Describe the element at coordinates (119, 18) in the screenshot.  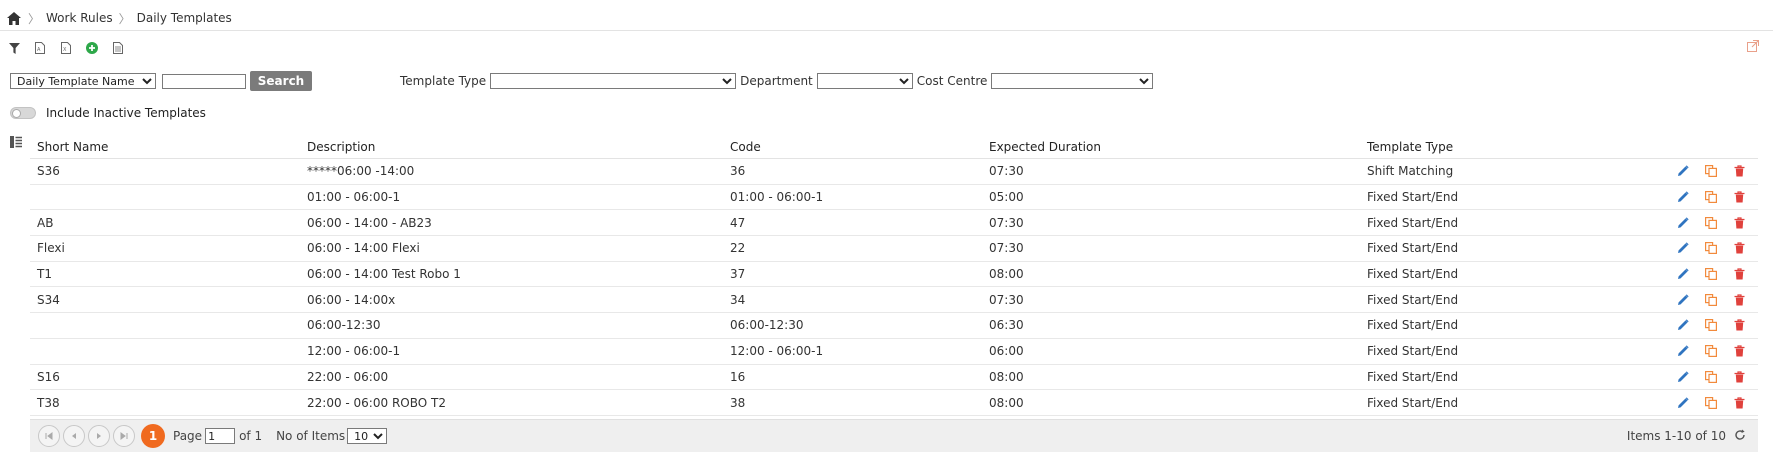
I see `breadcrumb: 〉 Work Rules 〉 Daily Templates` at that location.